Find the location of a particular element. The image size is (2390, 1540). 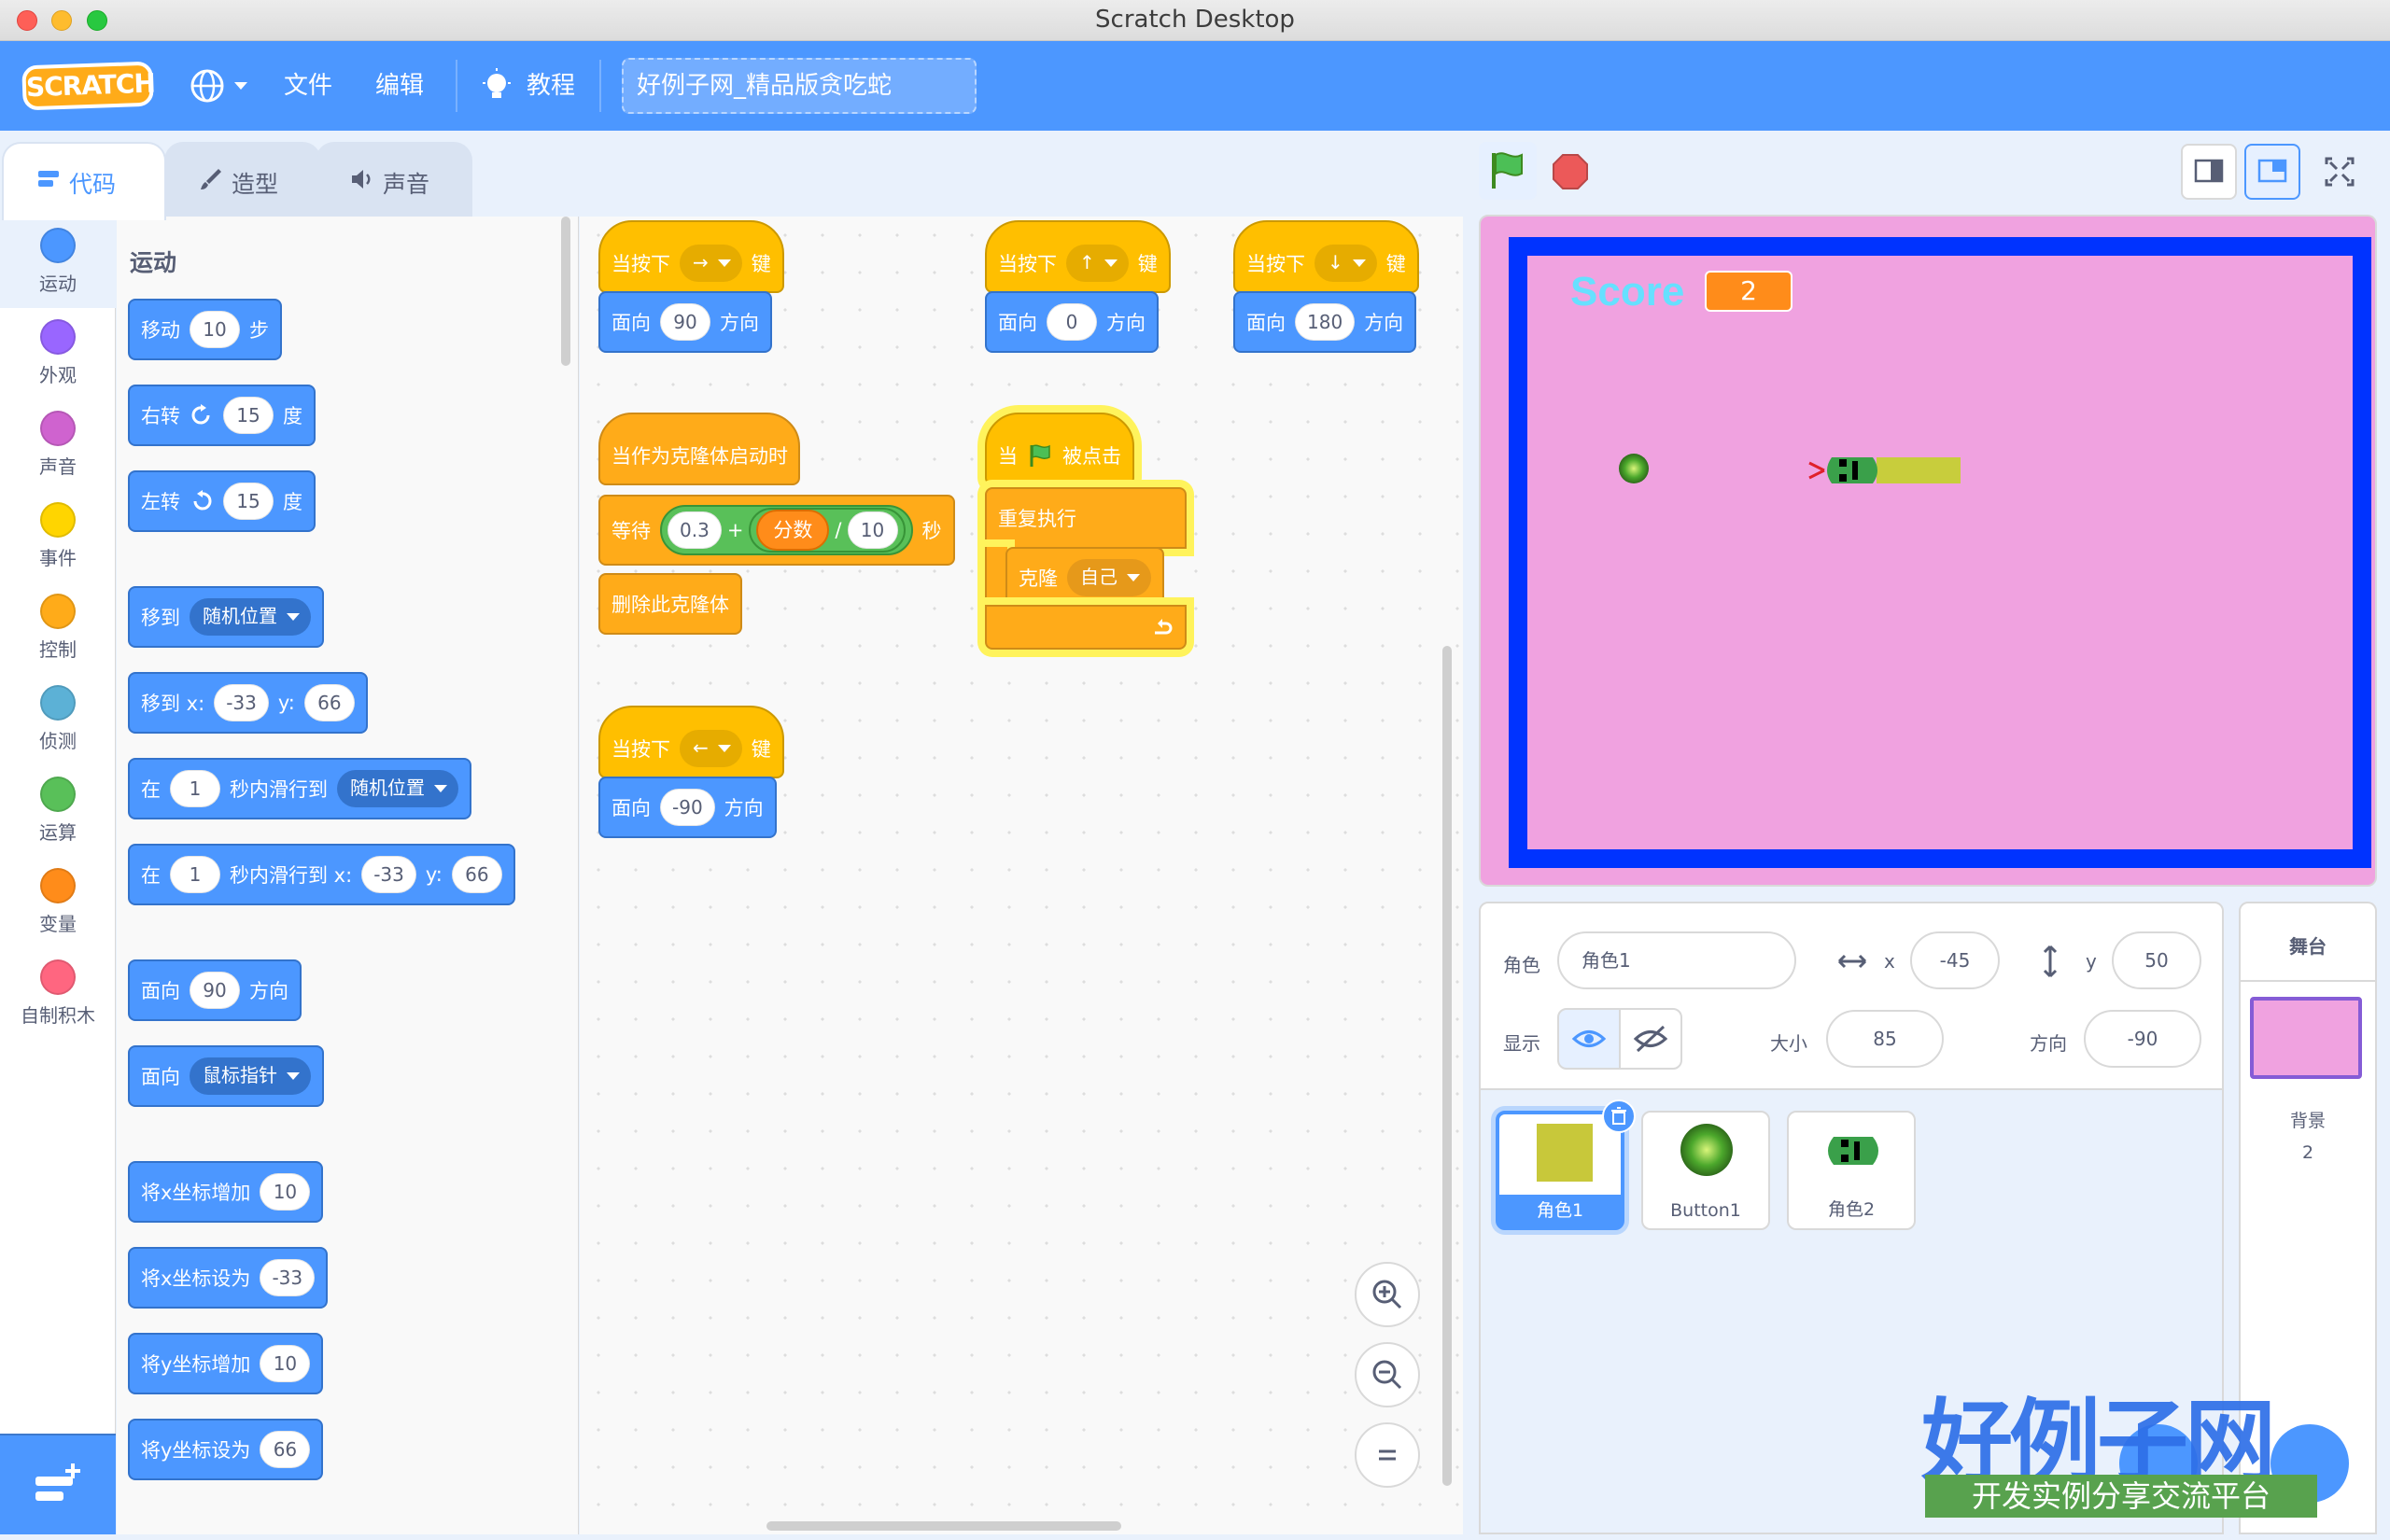

block-point-towards: 面向 鼠标指针 is located at coordinates (226, 1076).